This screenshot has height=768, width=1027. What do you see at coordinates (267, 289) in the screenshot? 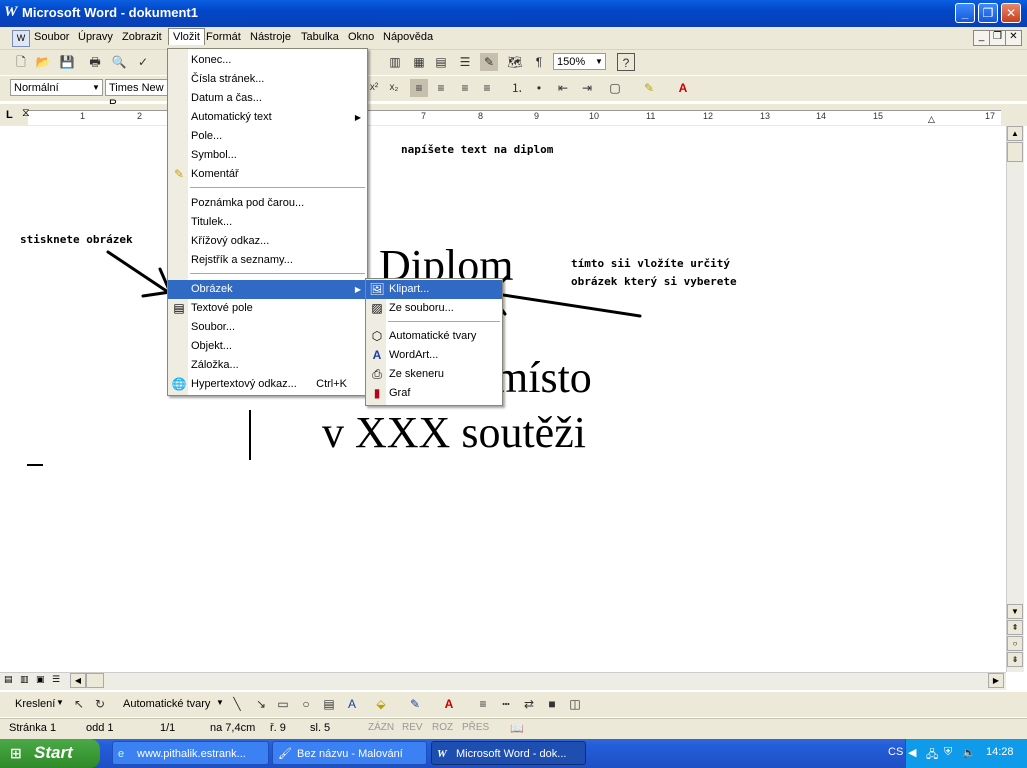
I see `menu-item-picture: Obrázek ▶` at bounding box center [267, 289].